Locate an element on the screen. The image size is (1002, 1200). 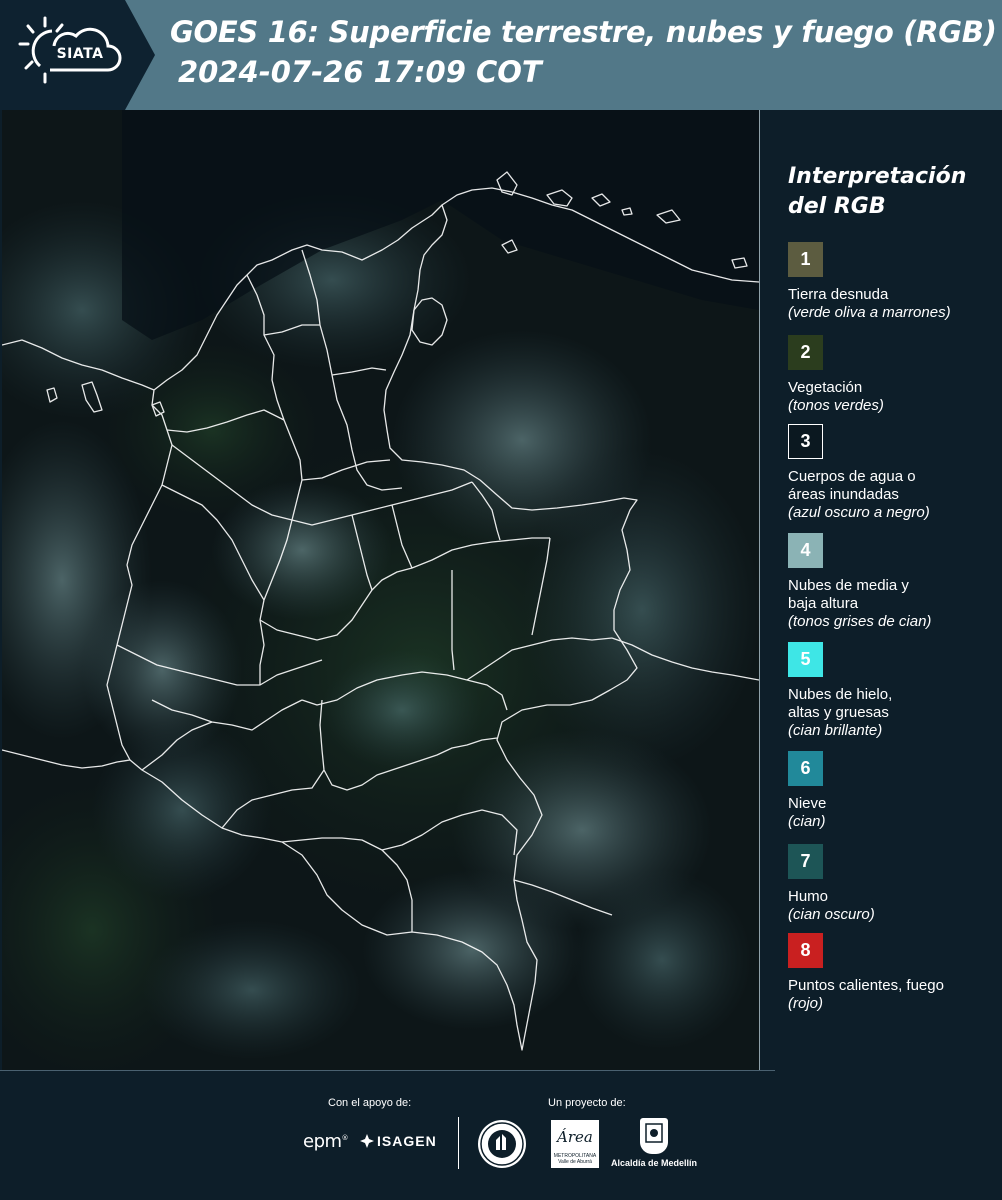
legend-hint: (tonos grises de cian) is located at coordinates (860, 621).